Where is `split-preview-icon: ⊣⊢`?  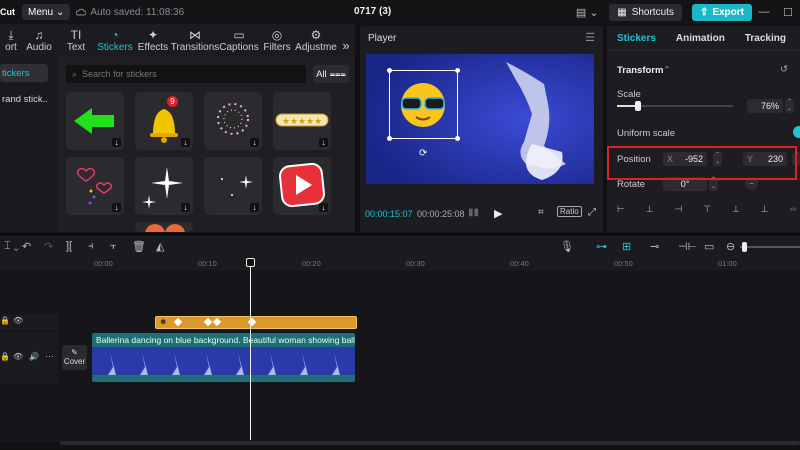 split-preview-icon: ⊣⊢ is located at coordinates (687, 246).